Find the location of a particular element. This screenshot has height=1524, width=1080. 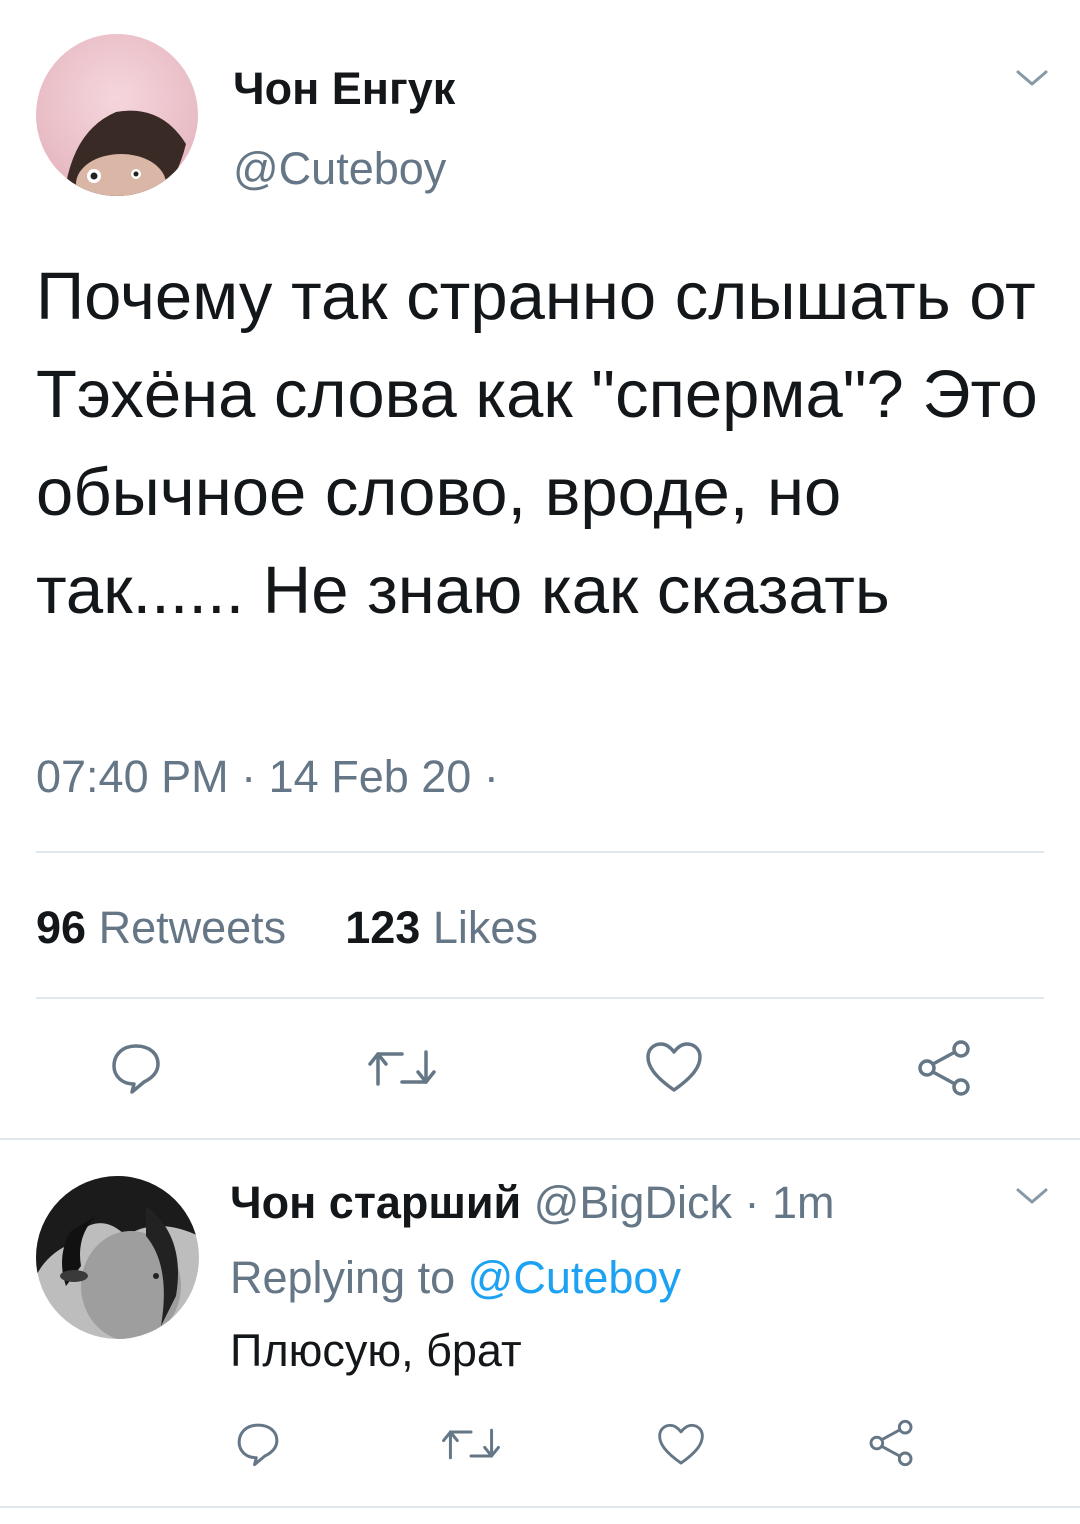

retweets-stat: 96 Retweets is located at coordinates (161, 927).